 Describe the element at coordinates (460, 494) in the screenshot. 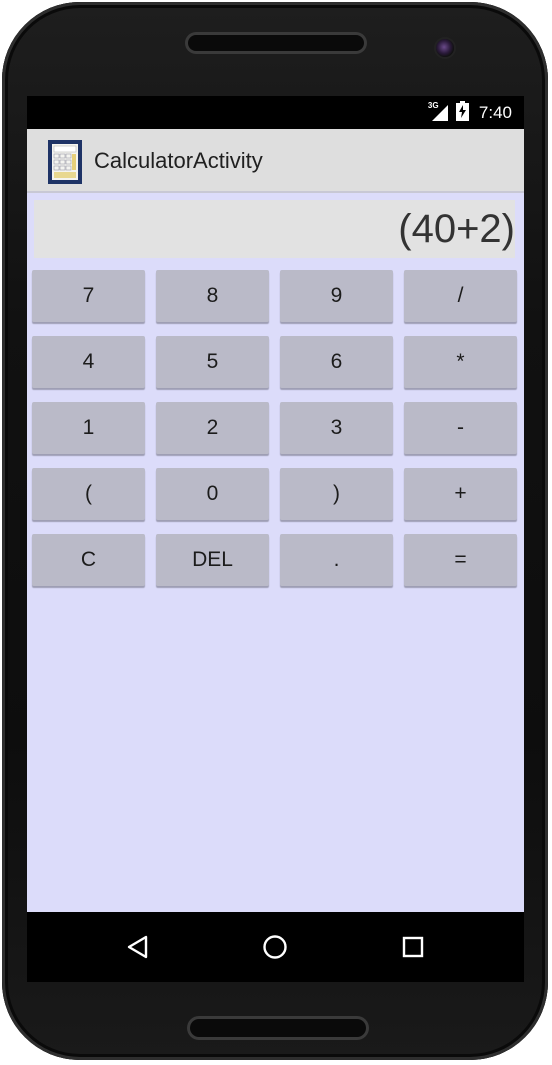

I see `key-add: +` at that location.